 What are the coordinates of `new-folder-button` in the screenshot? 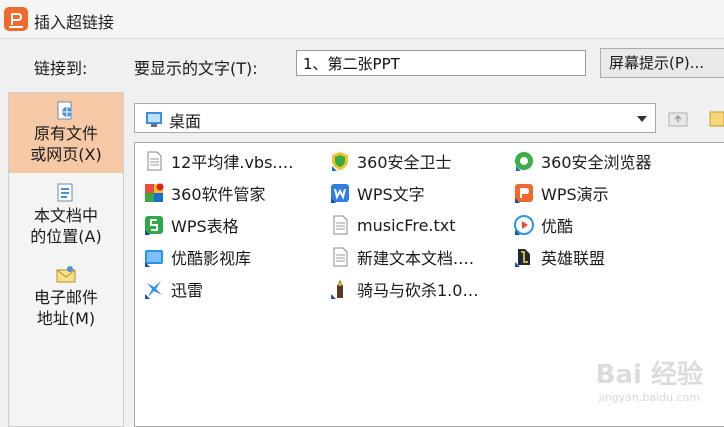 It's located at (716, 118).